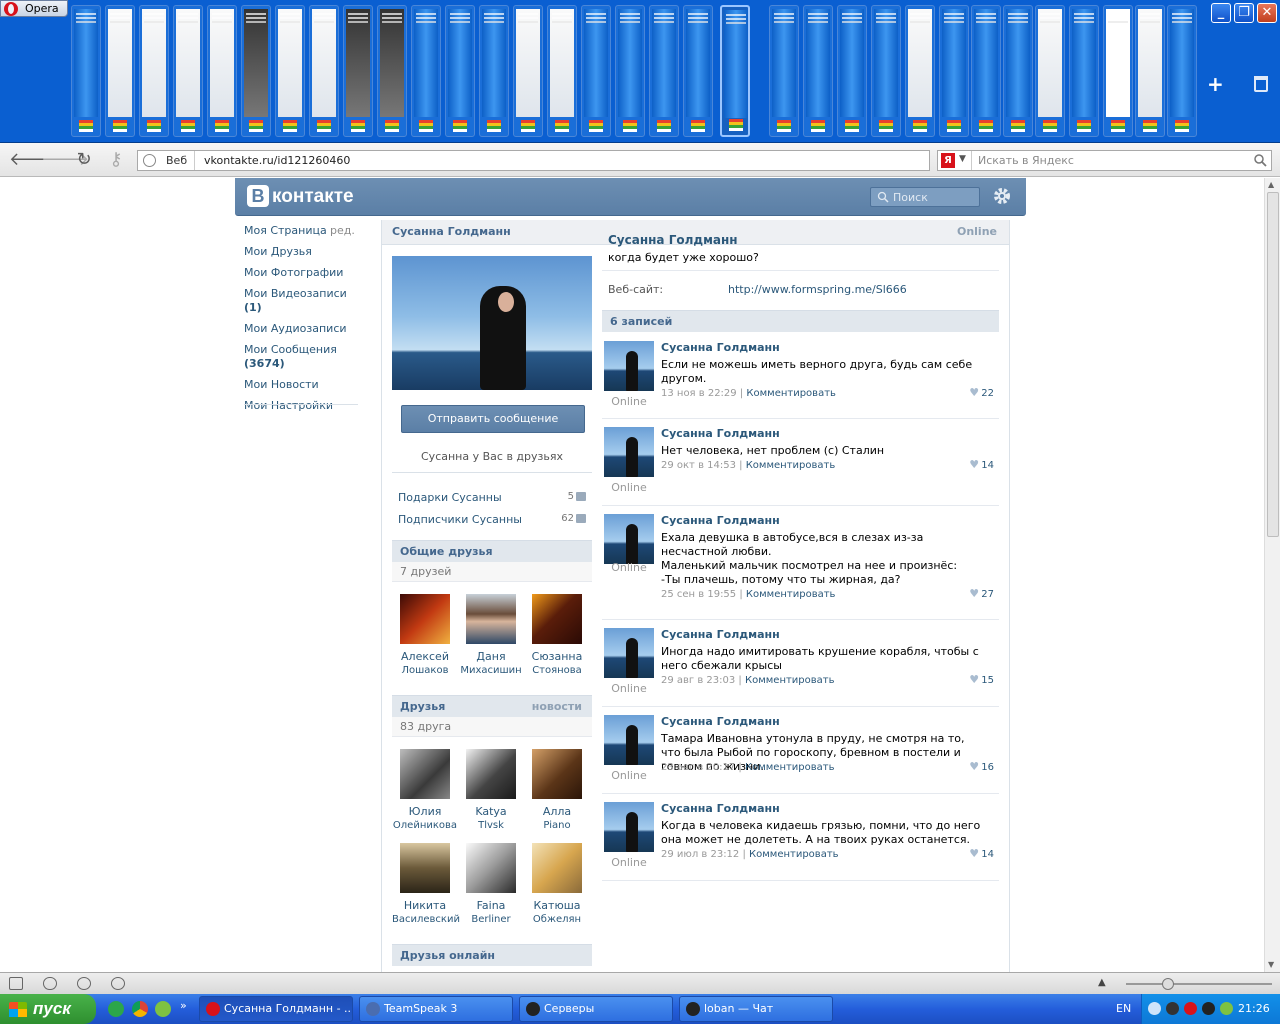 This screenshot has width=1280, height=1024. I want to click on friend-card: Даня Михасишин, so click(491, 635).